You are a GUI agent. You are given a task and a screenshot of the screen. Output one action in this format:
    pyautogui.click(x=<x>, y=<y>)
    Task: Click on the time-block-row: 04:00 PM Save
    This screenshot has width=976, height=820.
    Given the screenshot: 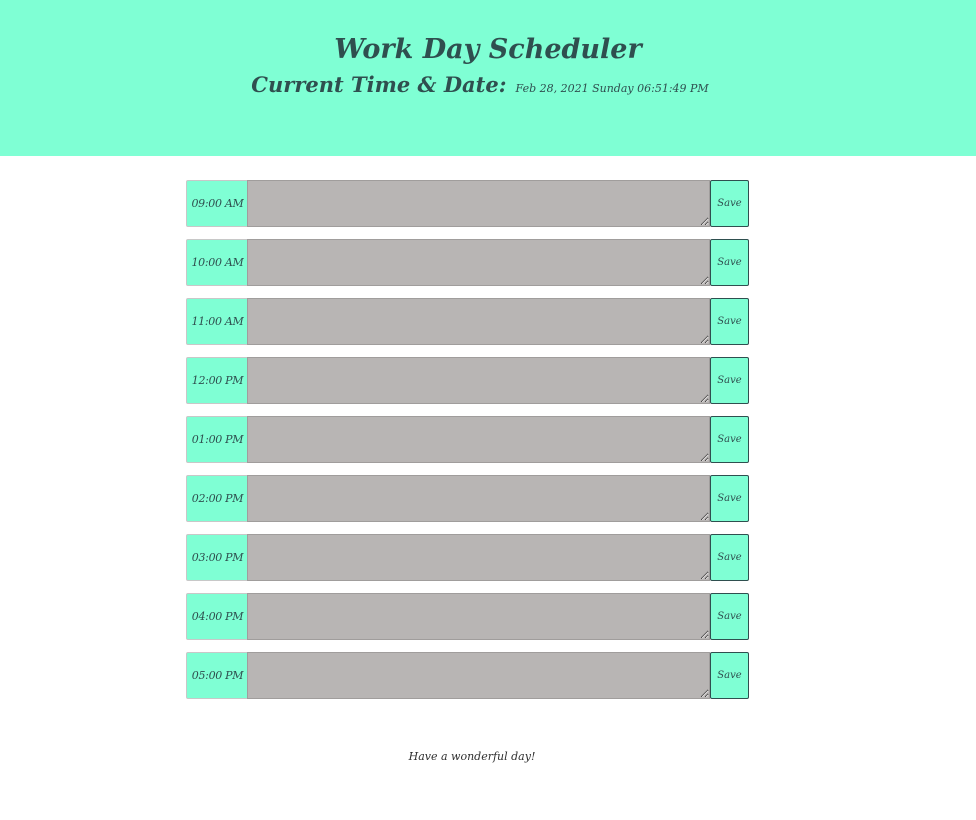 What is the action you would take?
    pyautogui.click(x=467, y=616)
    